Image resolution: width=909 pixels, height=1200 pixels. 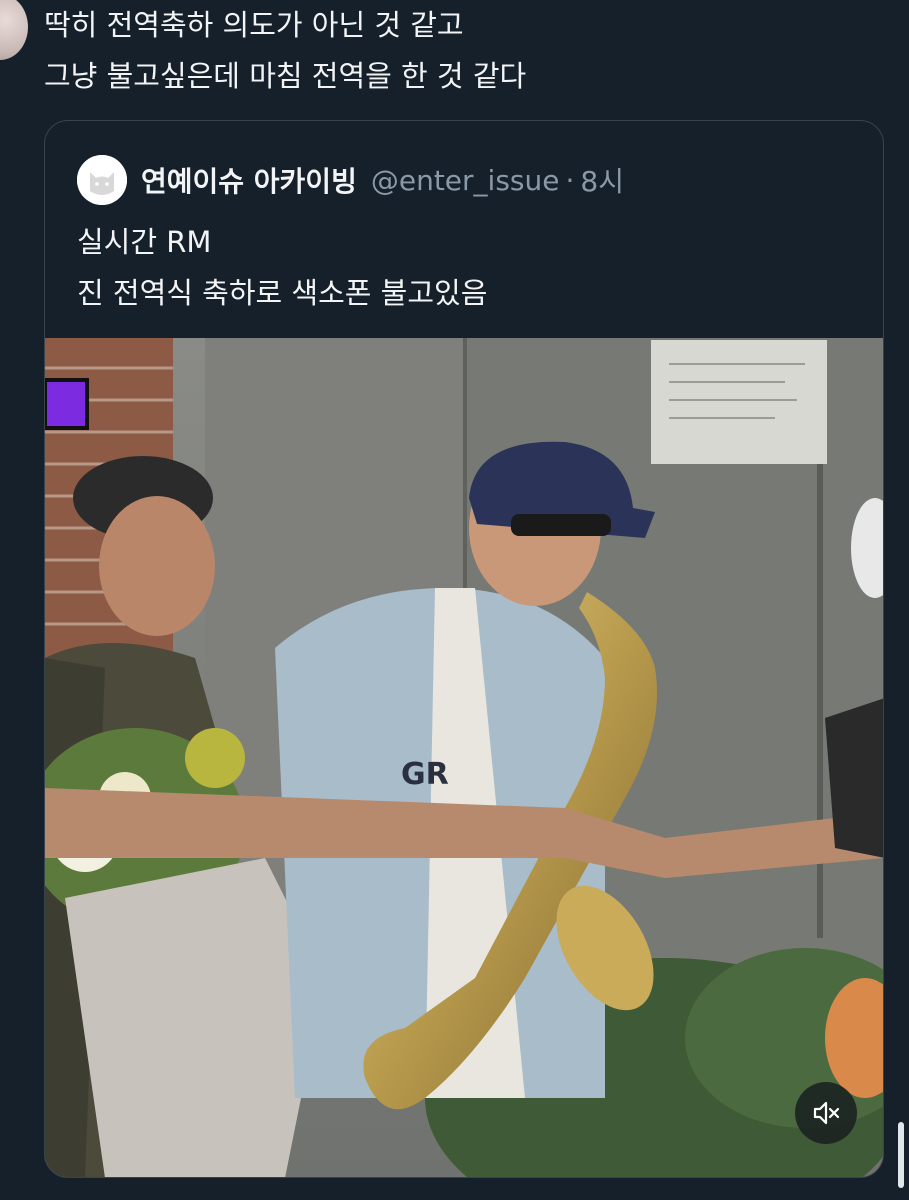 What do you see at coordinates (14, 30) in the screenshot?
I see `author-avatar` at bounding box center [14, 30].